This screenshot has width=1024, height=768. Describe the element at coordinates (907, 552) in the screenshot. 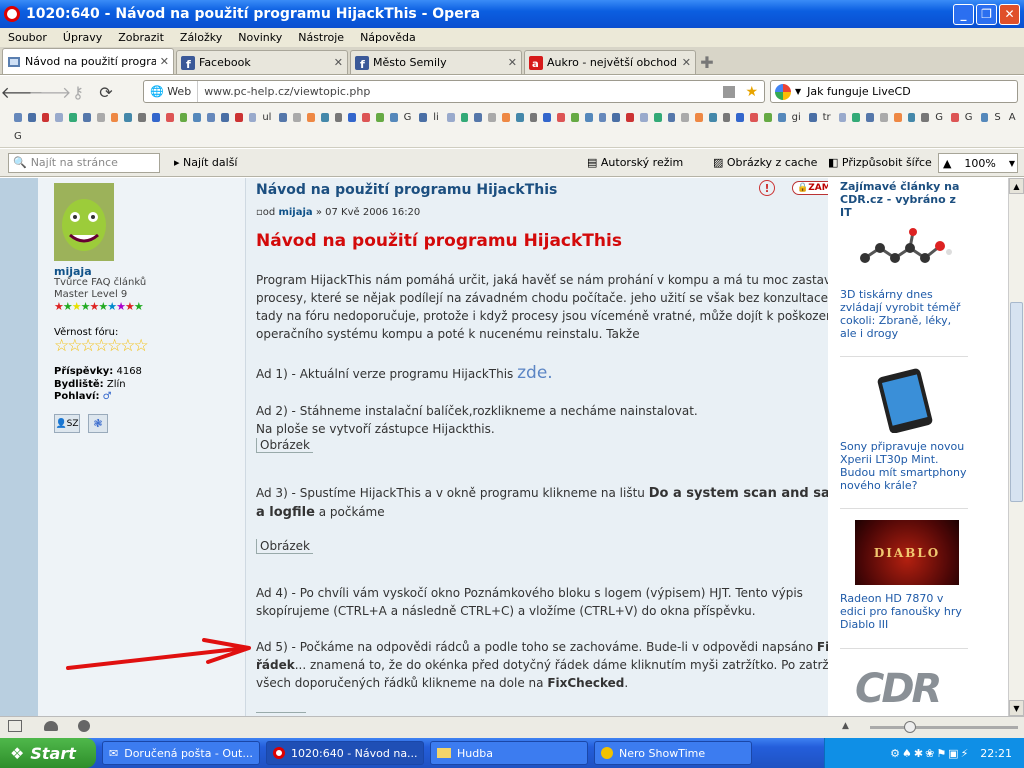

I see `diablo-image: DIABLO` at that location.